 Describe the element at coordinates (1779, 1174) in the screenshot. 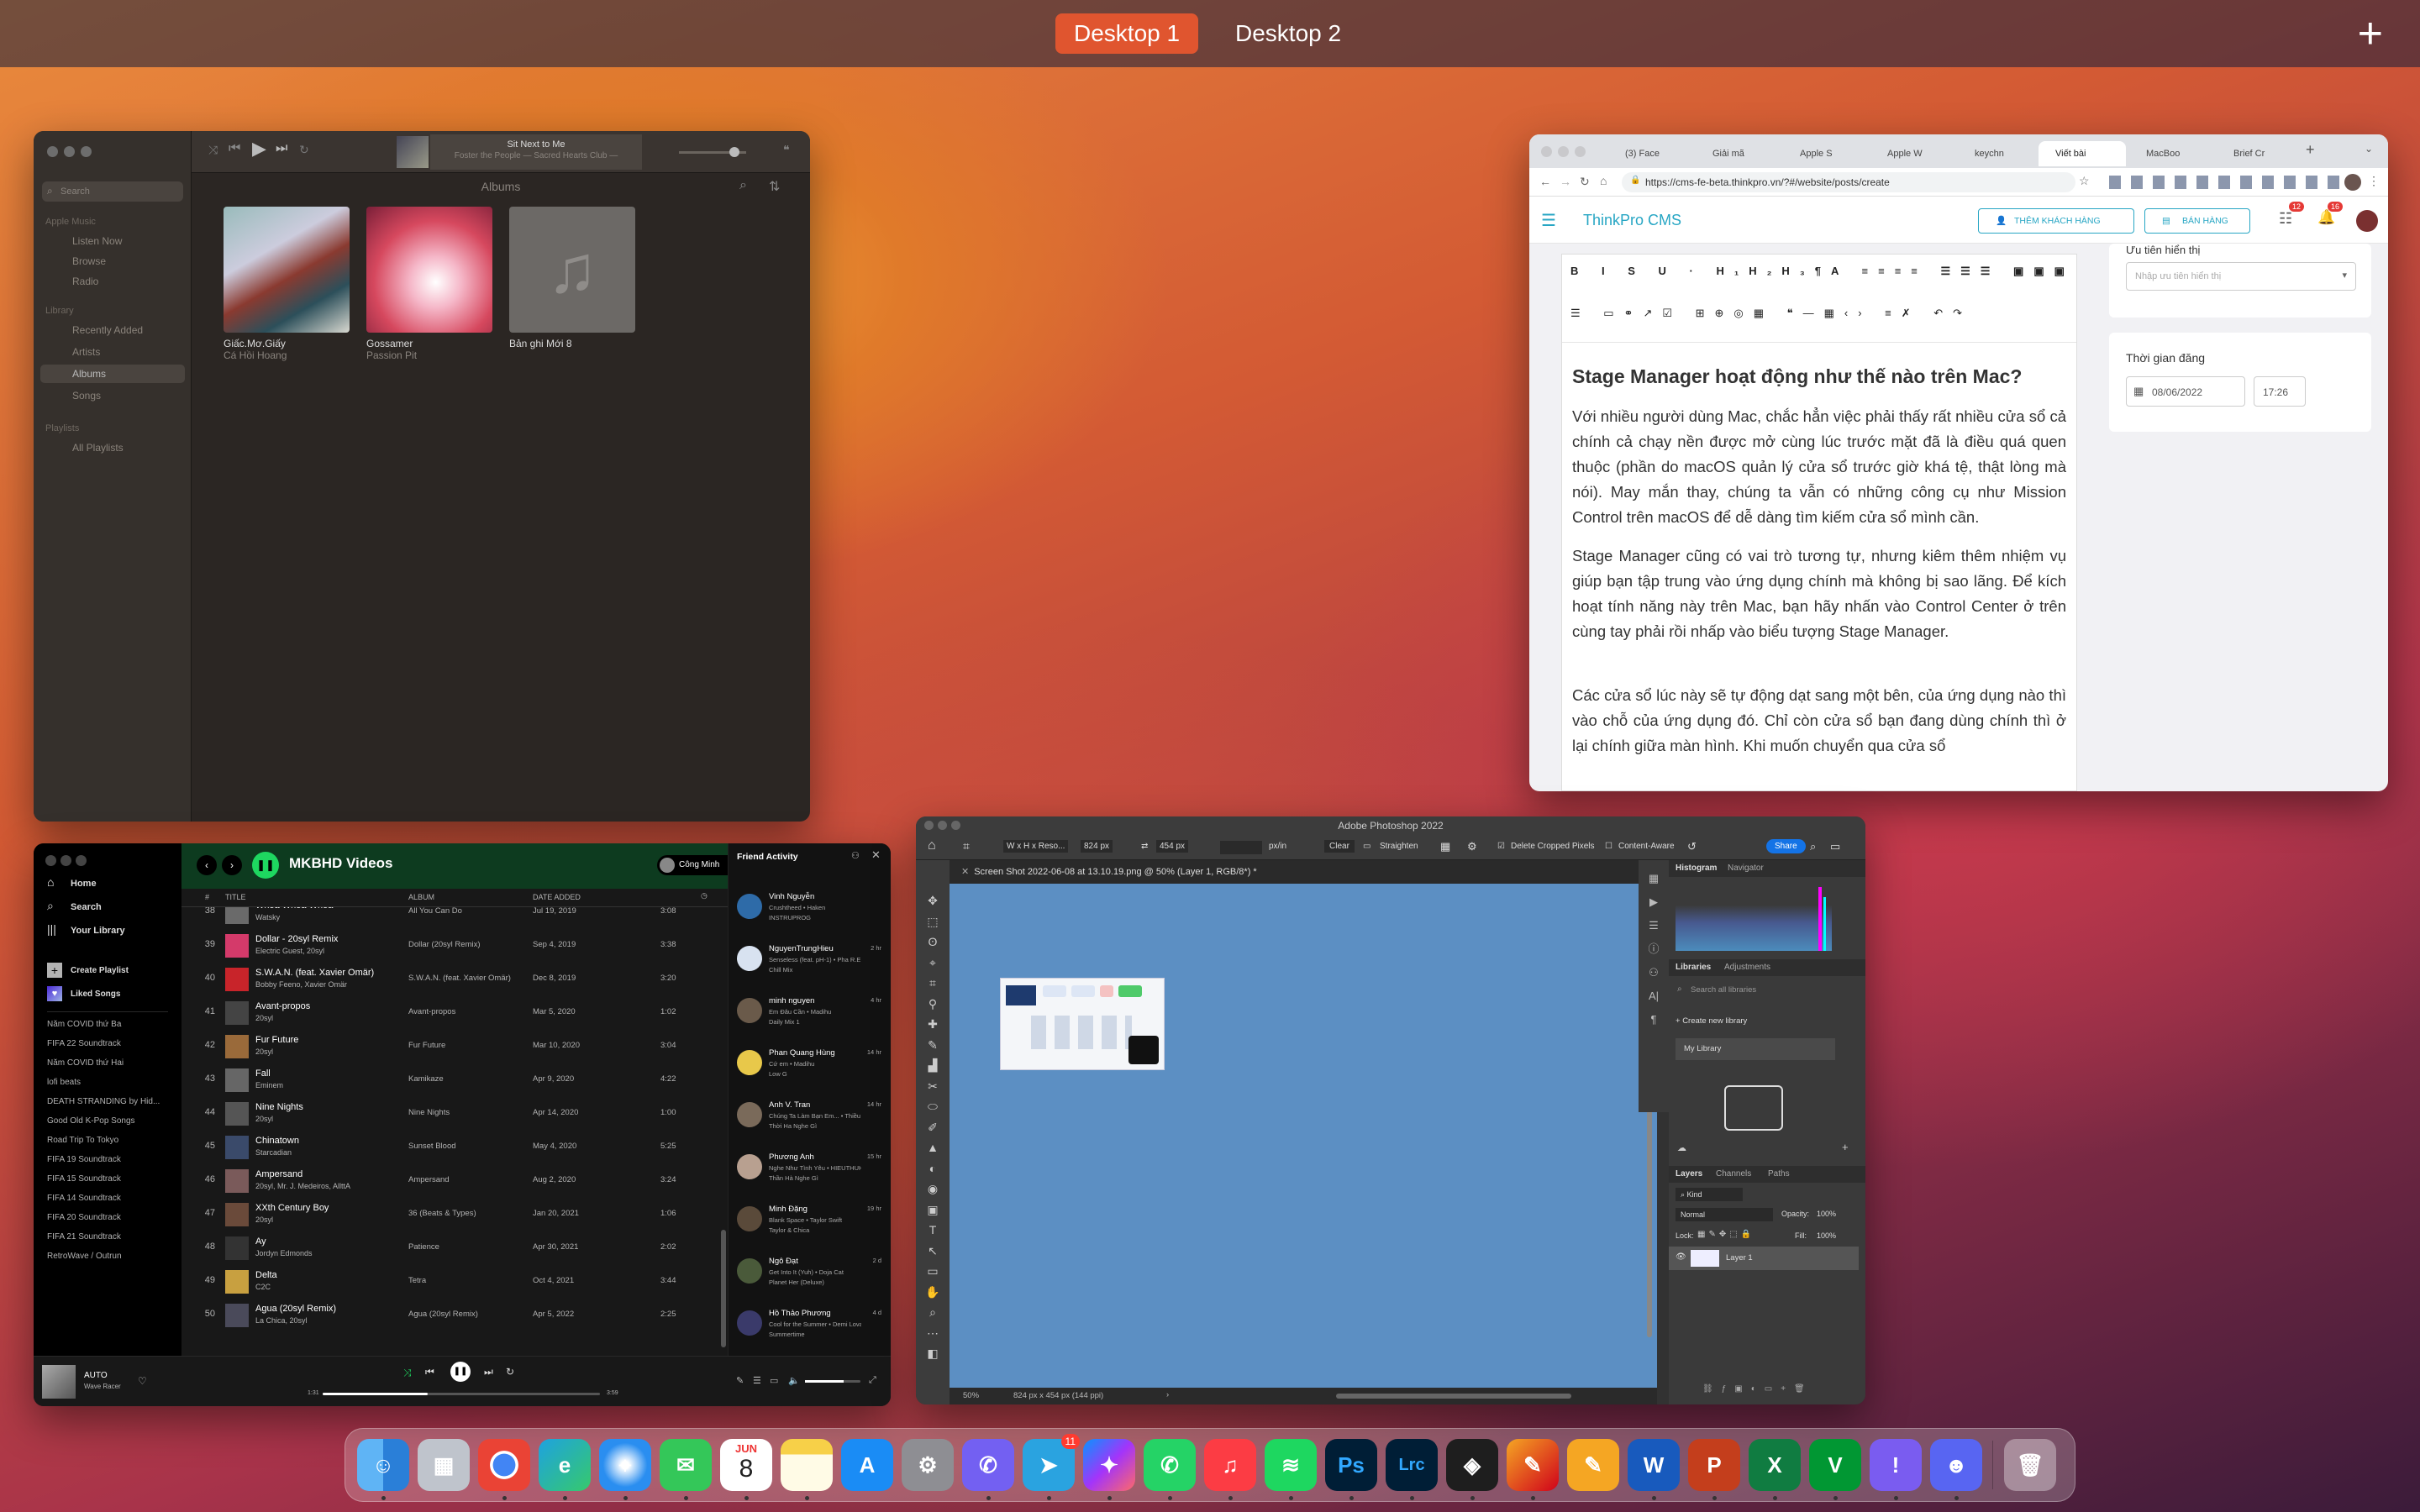

I see `tab-paths: Paths` at that location.